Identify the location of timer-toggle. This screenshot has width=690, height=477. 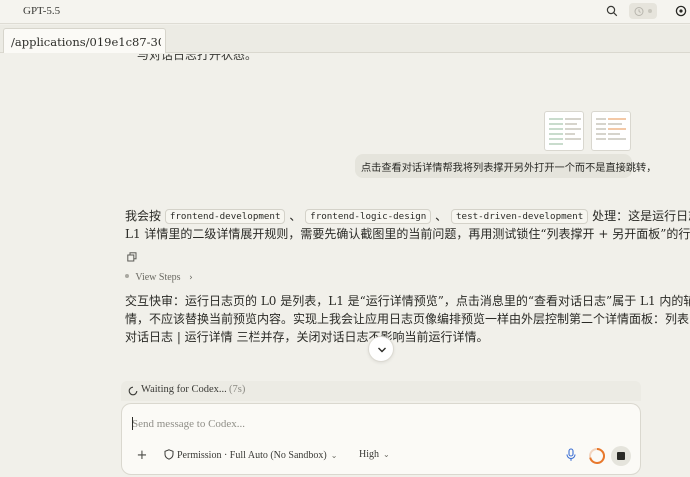
(643, 11).